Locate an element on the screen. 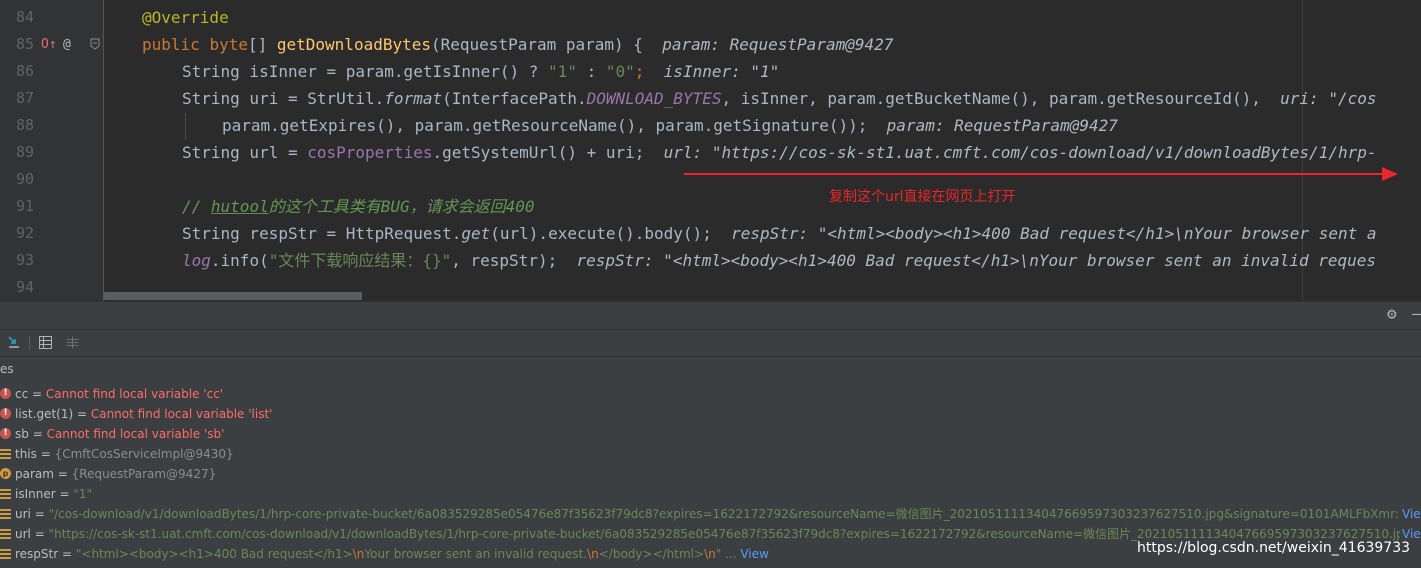 This screenshot has width=1421, height=568. variable-row: ! sb = Cannot find local variable 'sb' is located at coordinates (710, 434).